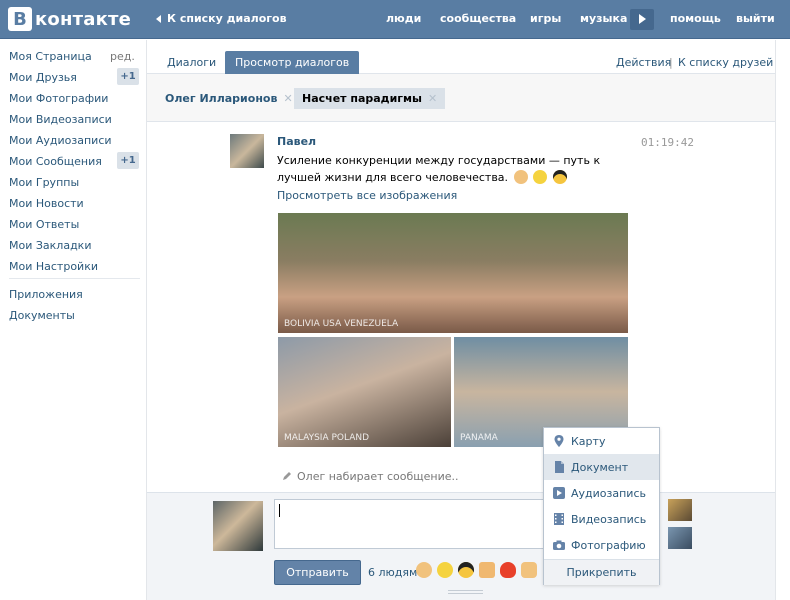 Image resolution: width=790 pixels, height=600 pixels. I want to click on document-icon, so click(559, 467).